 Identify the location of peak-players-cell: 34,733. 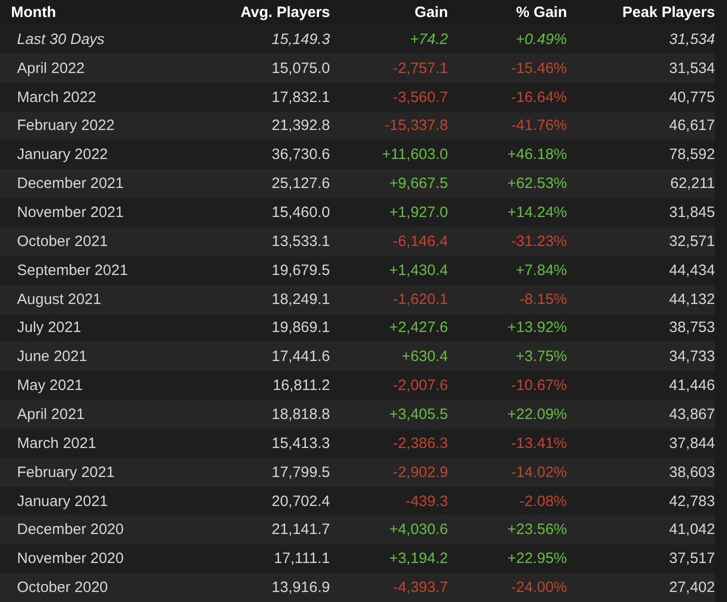
(641, 357).